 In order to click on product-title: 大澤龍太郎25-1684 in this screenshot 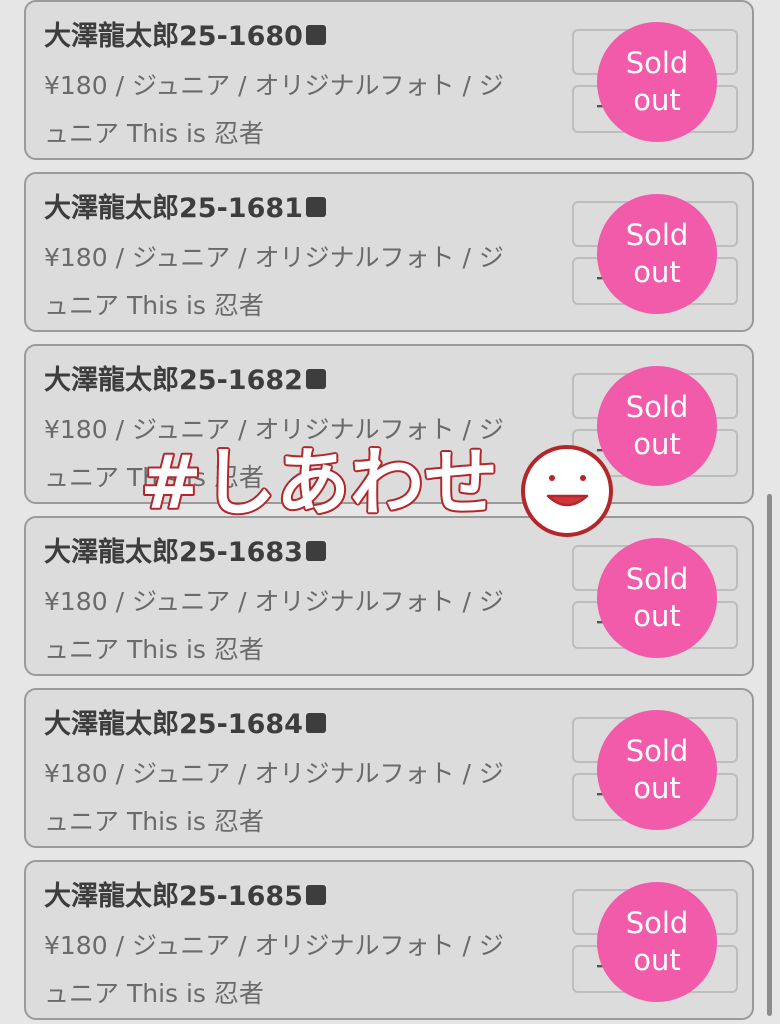, I will do `click(185, 721)`.